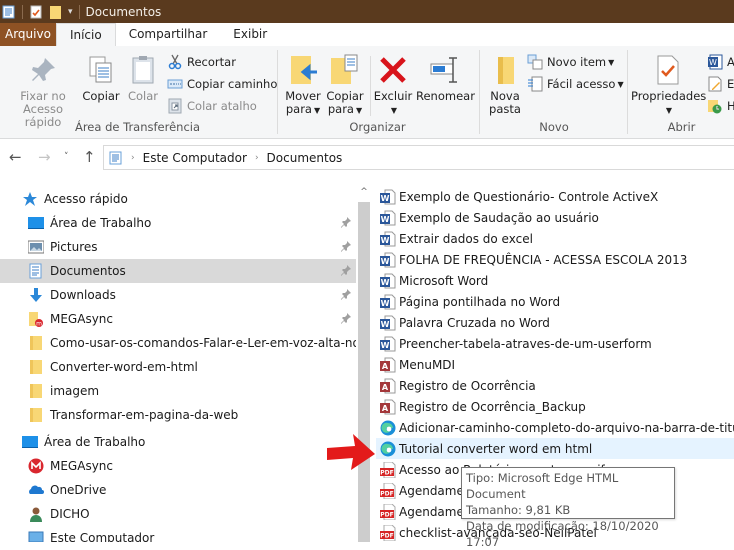  I want to click on forward-arrow-icon: →, so click(44, 157).